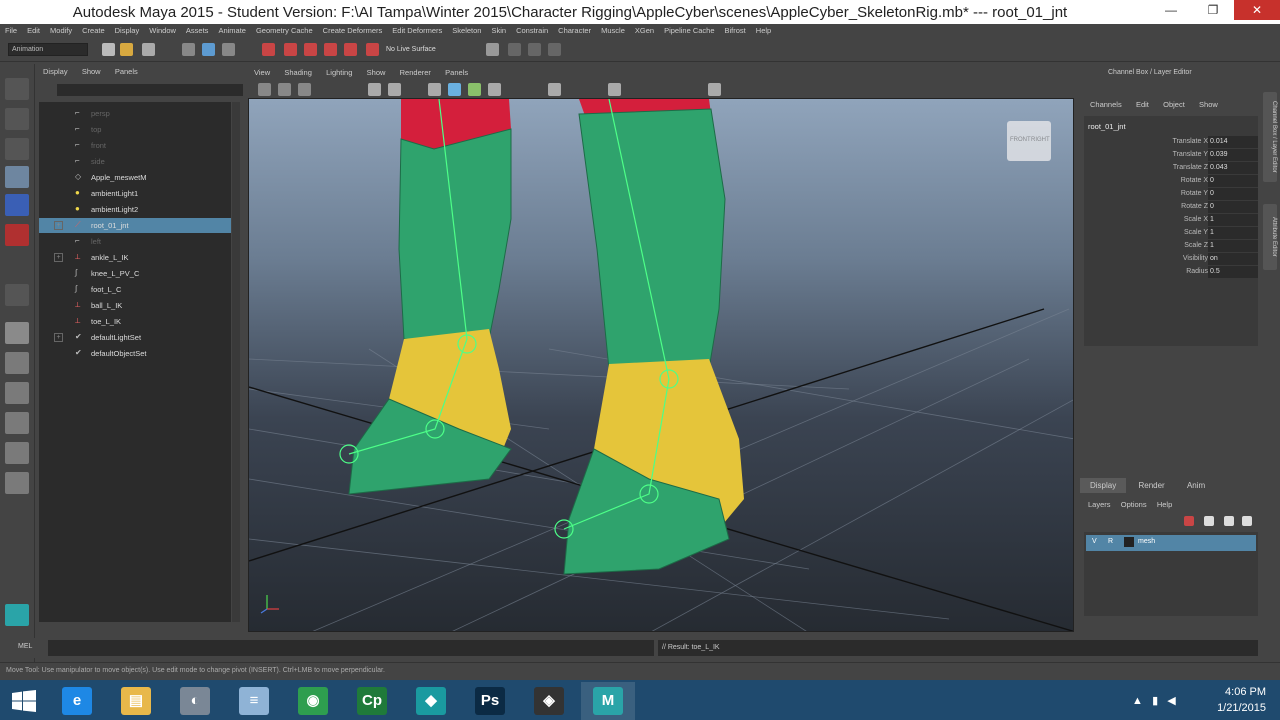  Describe the element at coordinates (474, 89) in the screenshot. I see `wireframe-on-shaded-icon` at that location.